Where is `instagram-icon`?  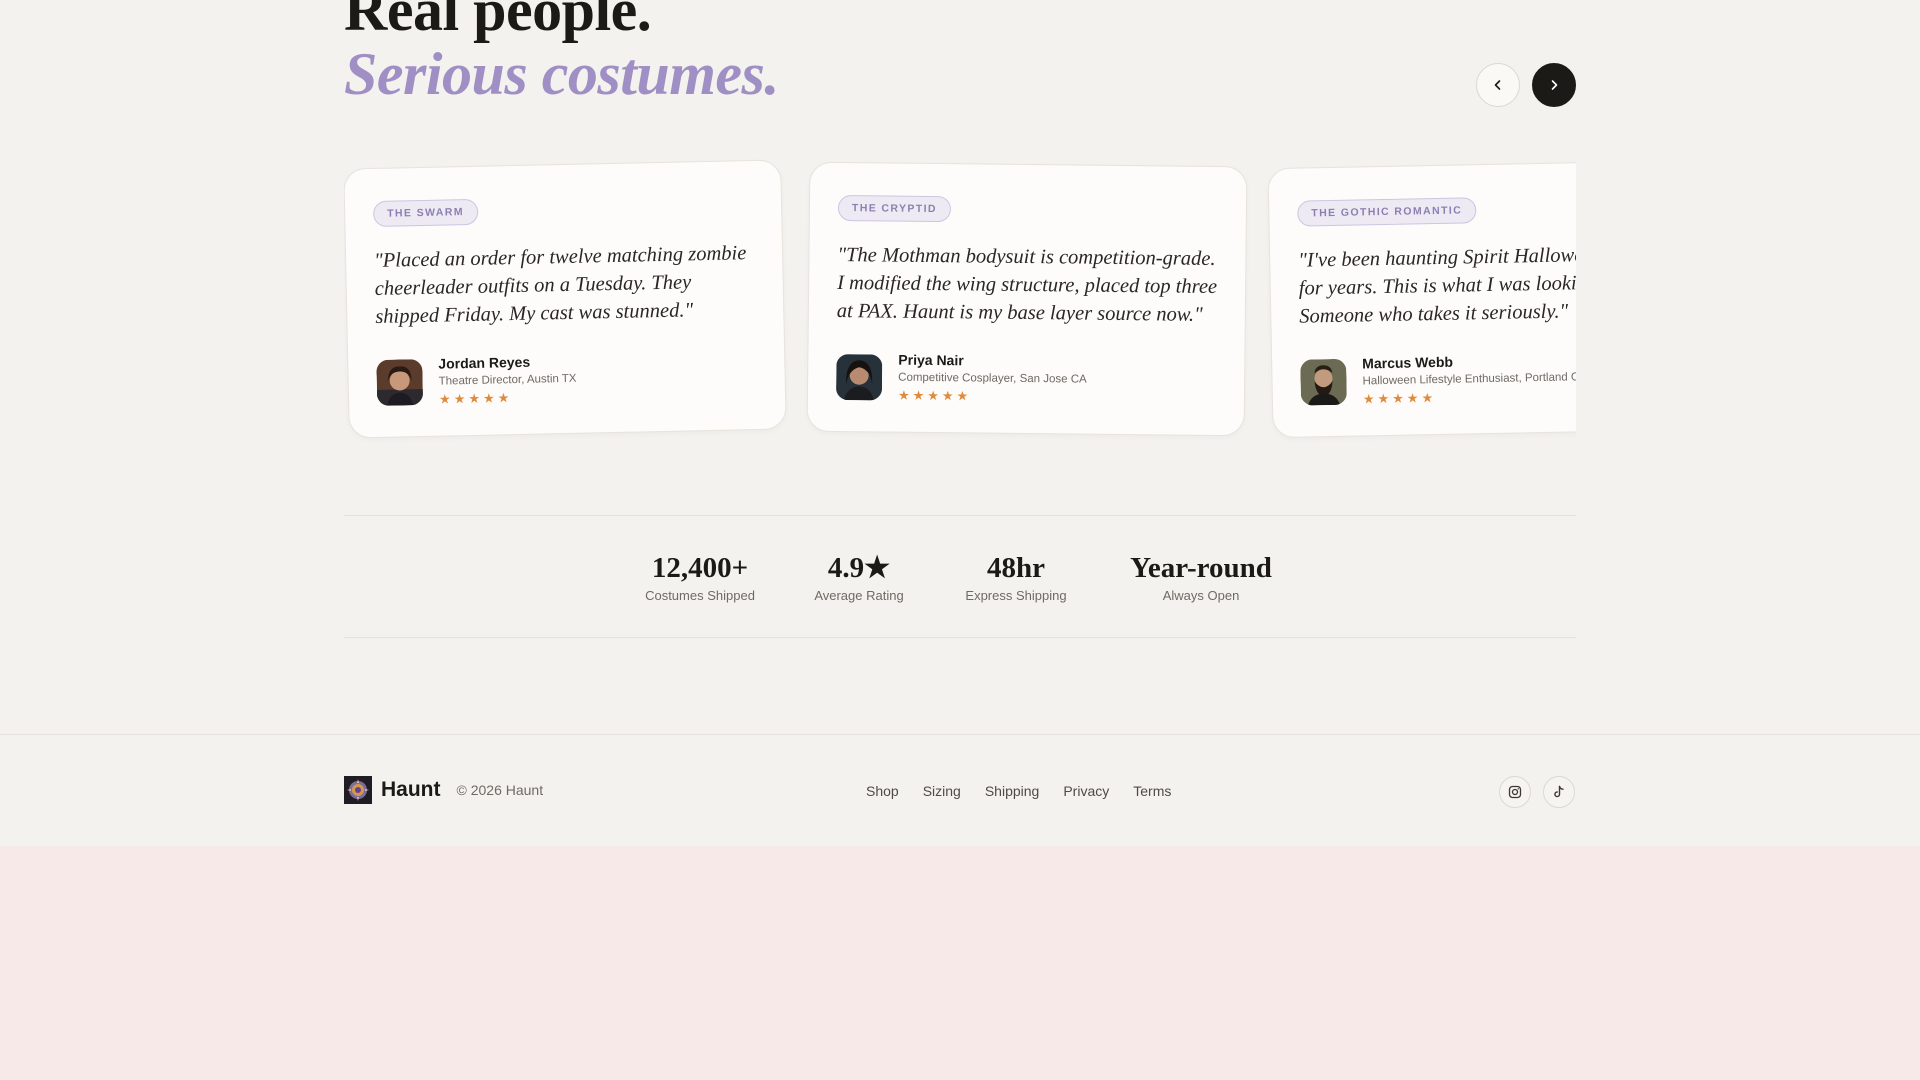 instagram-icon is located at coordinates (1515, 792).